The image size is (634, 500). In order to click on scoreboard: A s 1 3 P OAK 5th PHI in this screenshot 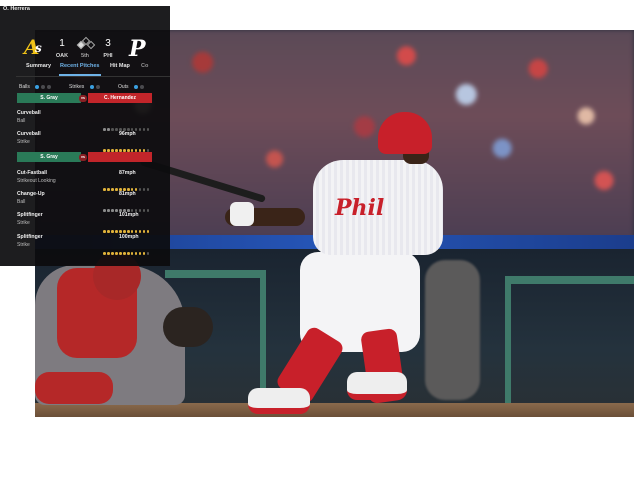, I will do `click(85, 40)`.